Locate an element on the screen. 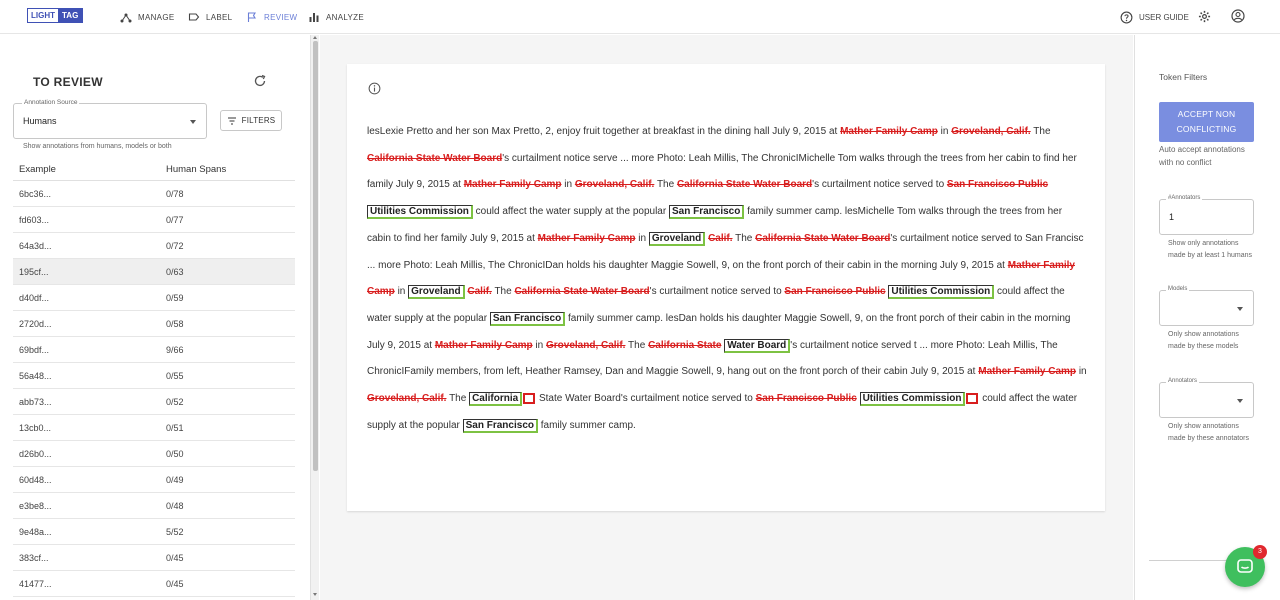  accept-line2: CONFLICTING is located at coordinates (1206, 129).